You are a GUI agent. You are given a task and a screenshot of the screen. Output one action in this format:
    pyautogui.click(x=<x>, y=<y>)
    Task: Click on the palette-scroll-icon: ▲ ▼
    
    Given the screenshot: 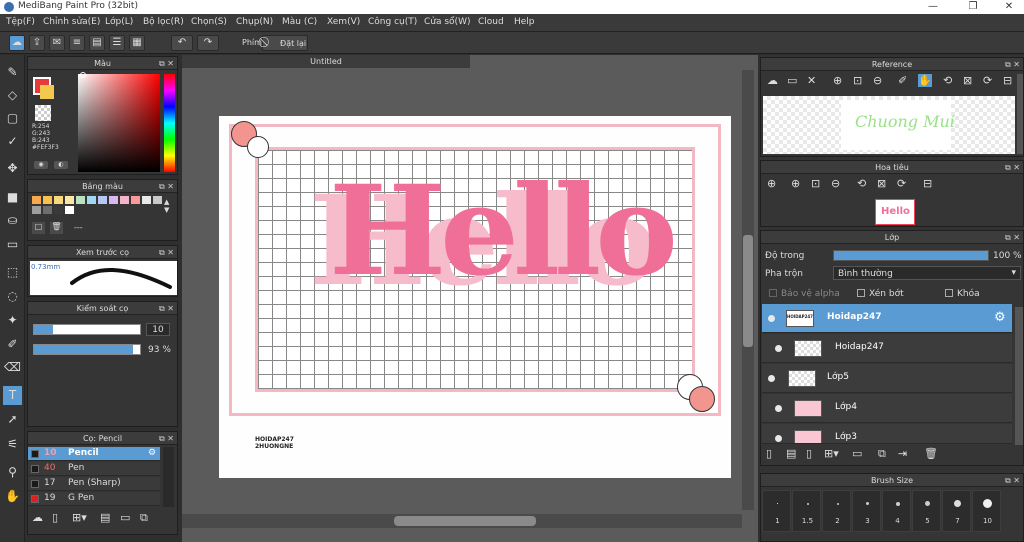 What is the action you would take?
    pyautogui.click(x=166, y=206)
    